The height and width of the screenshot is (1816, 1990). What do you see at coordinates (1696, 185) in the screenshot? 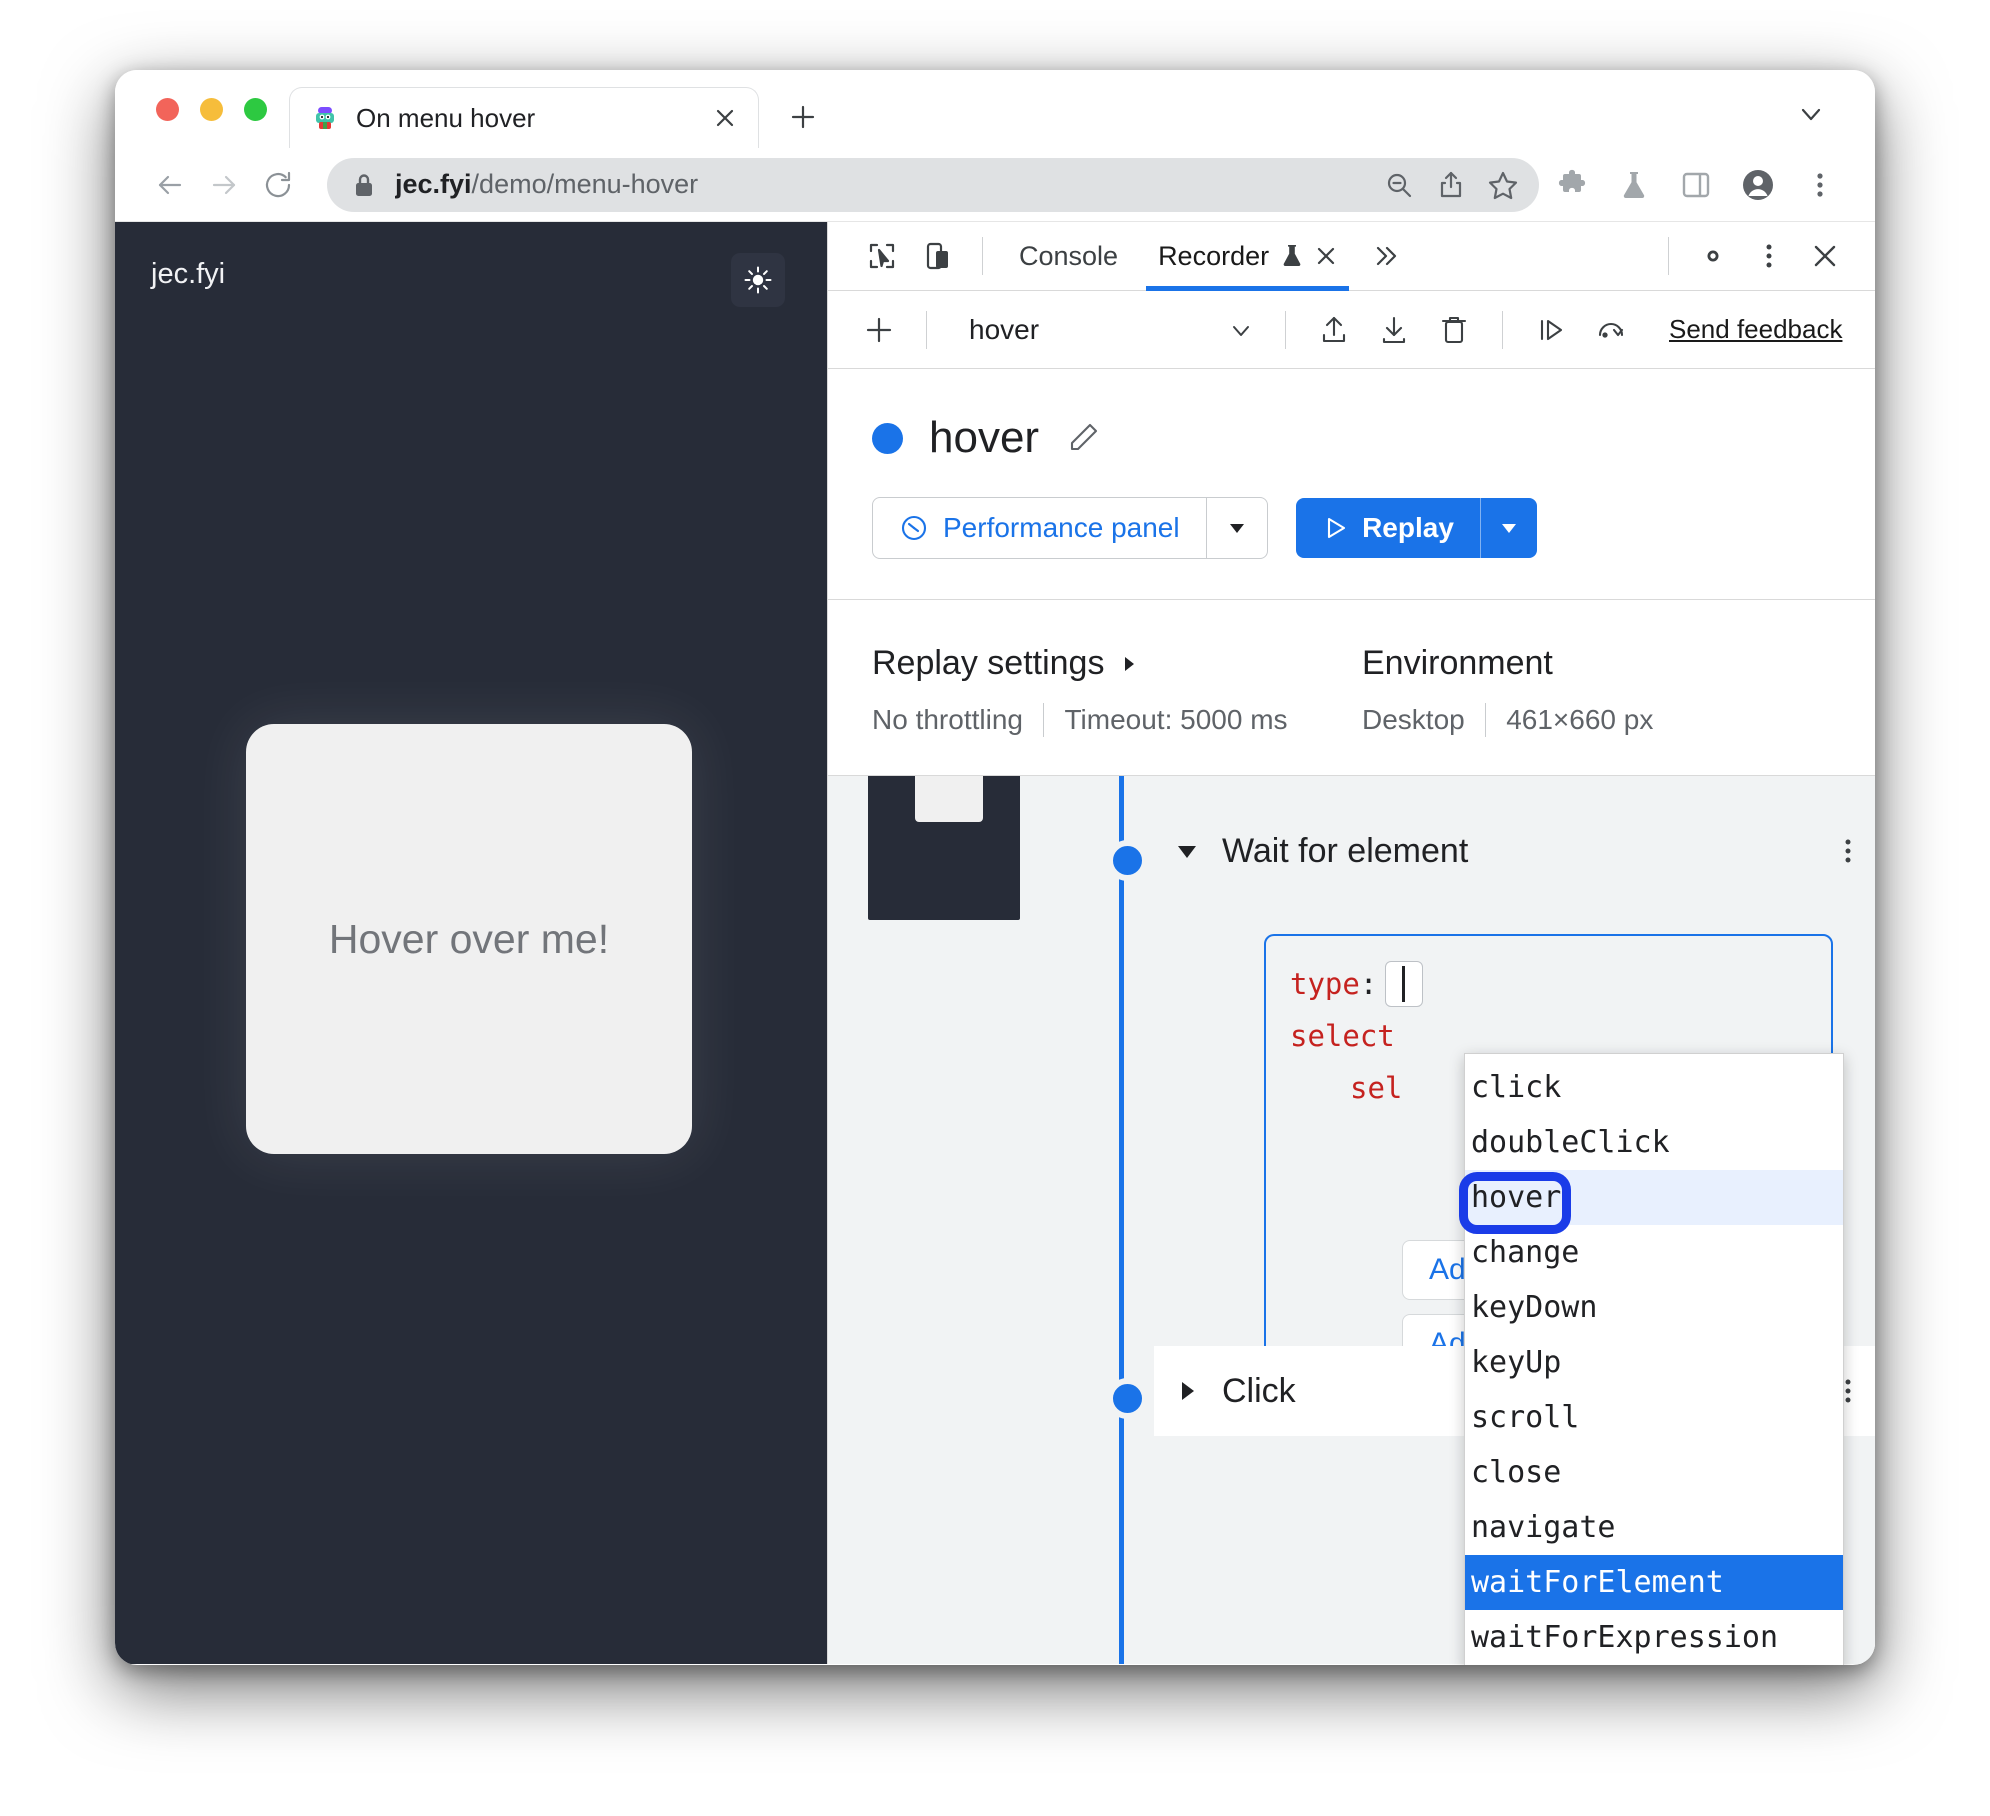
I see `side-panel-icon` at bounding box center [1696, 185].